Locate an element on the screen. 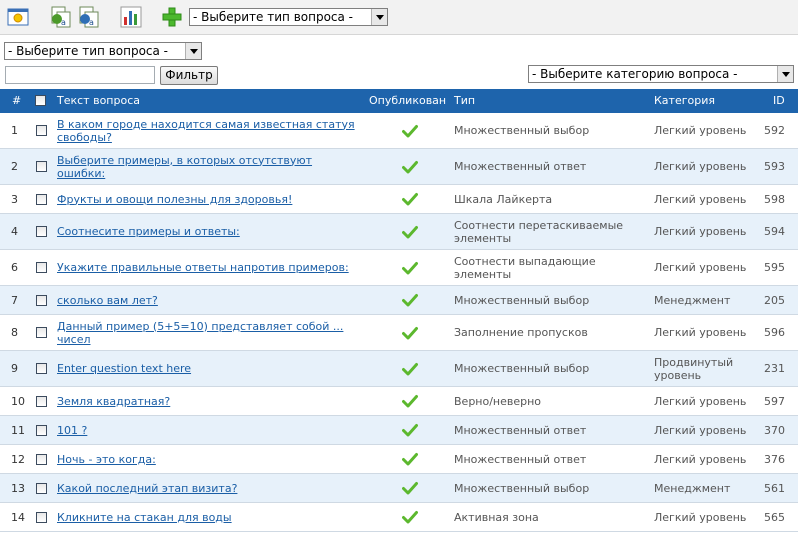 This screenshot has height=534, width=798. question-link: Соотнесите примеры и ответы: is located at coordinates (148, 231).